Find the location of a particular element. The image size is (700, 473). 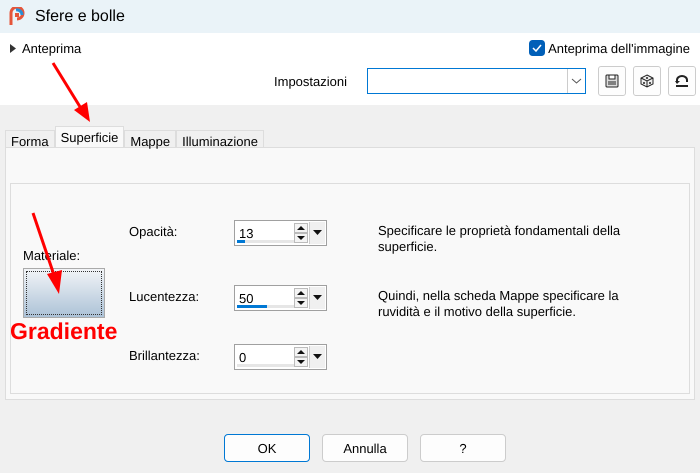

save-button is located at coordinates (612, 81).